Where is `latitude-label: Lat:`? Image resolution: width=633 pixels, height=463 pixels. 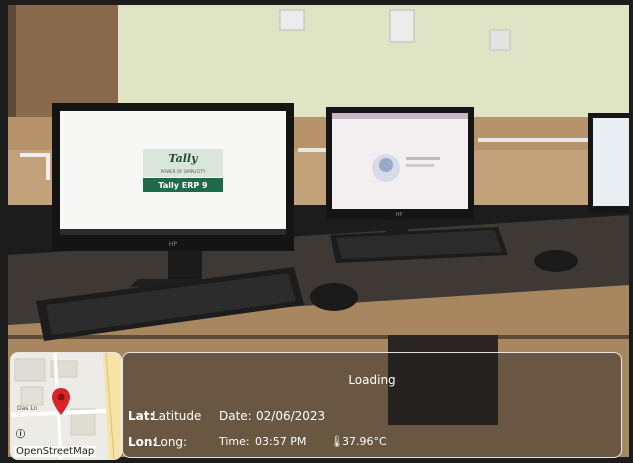
latitude-label: Lat: is located at coordinates (141, 416).